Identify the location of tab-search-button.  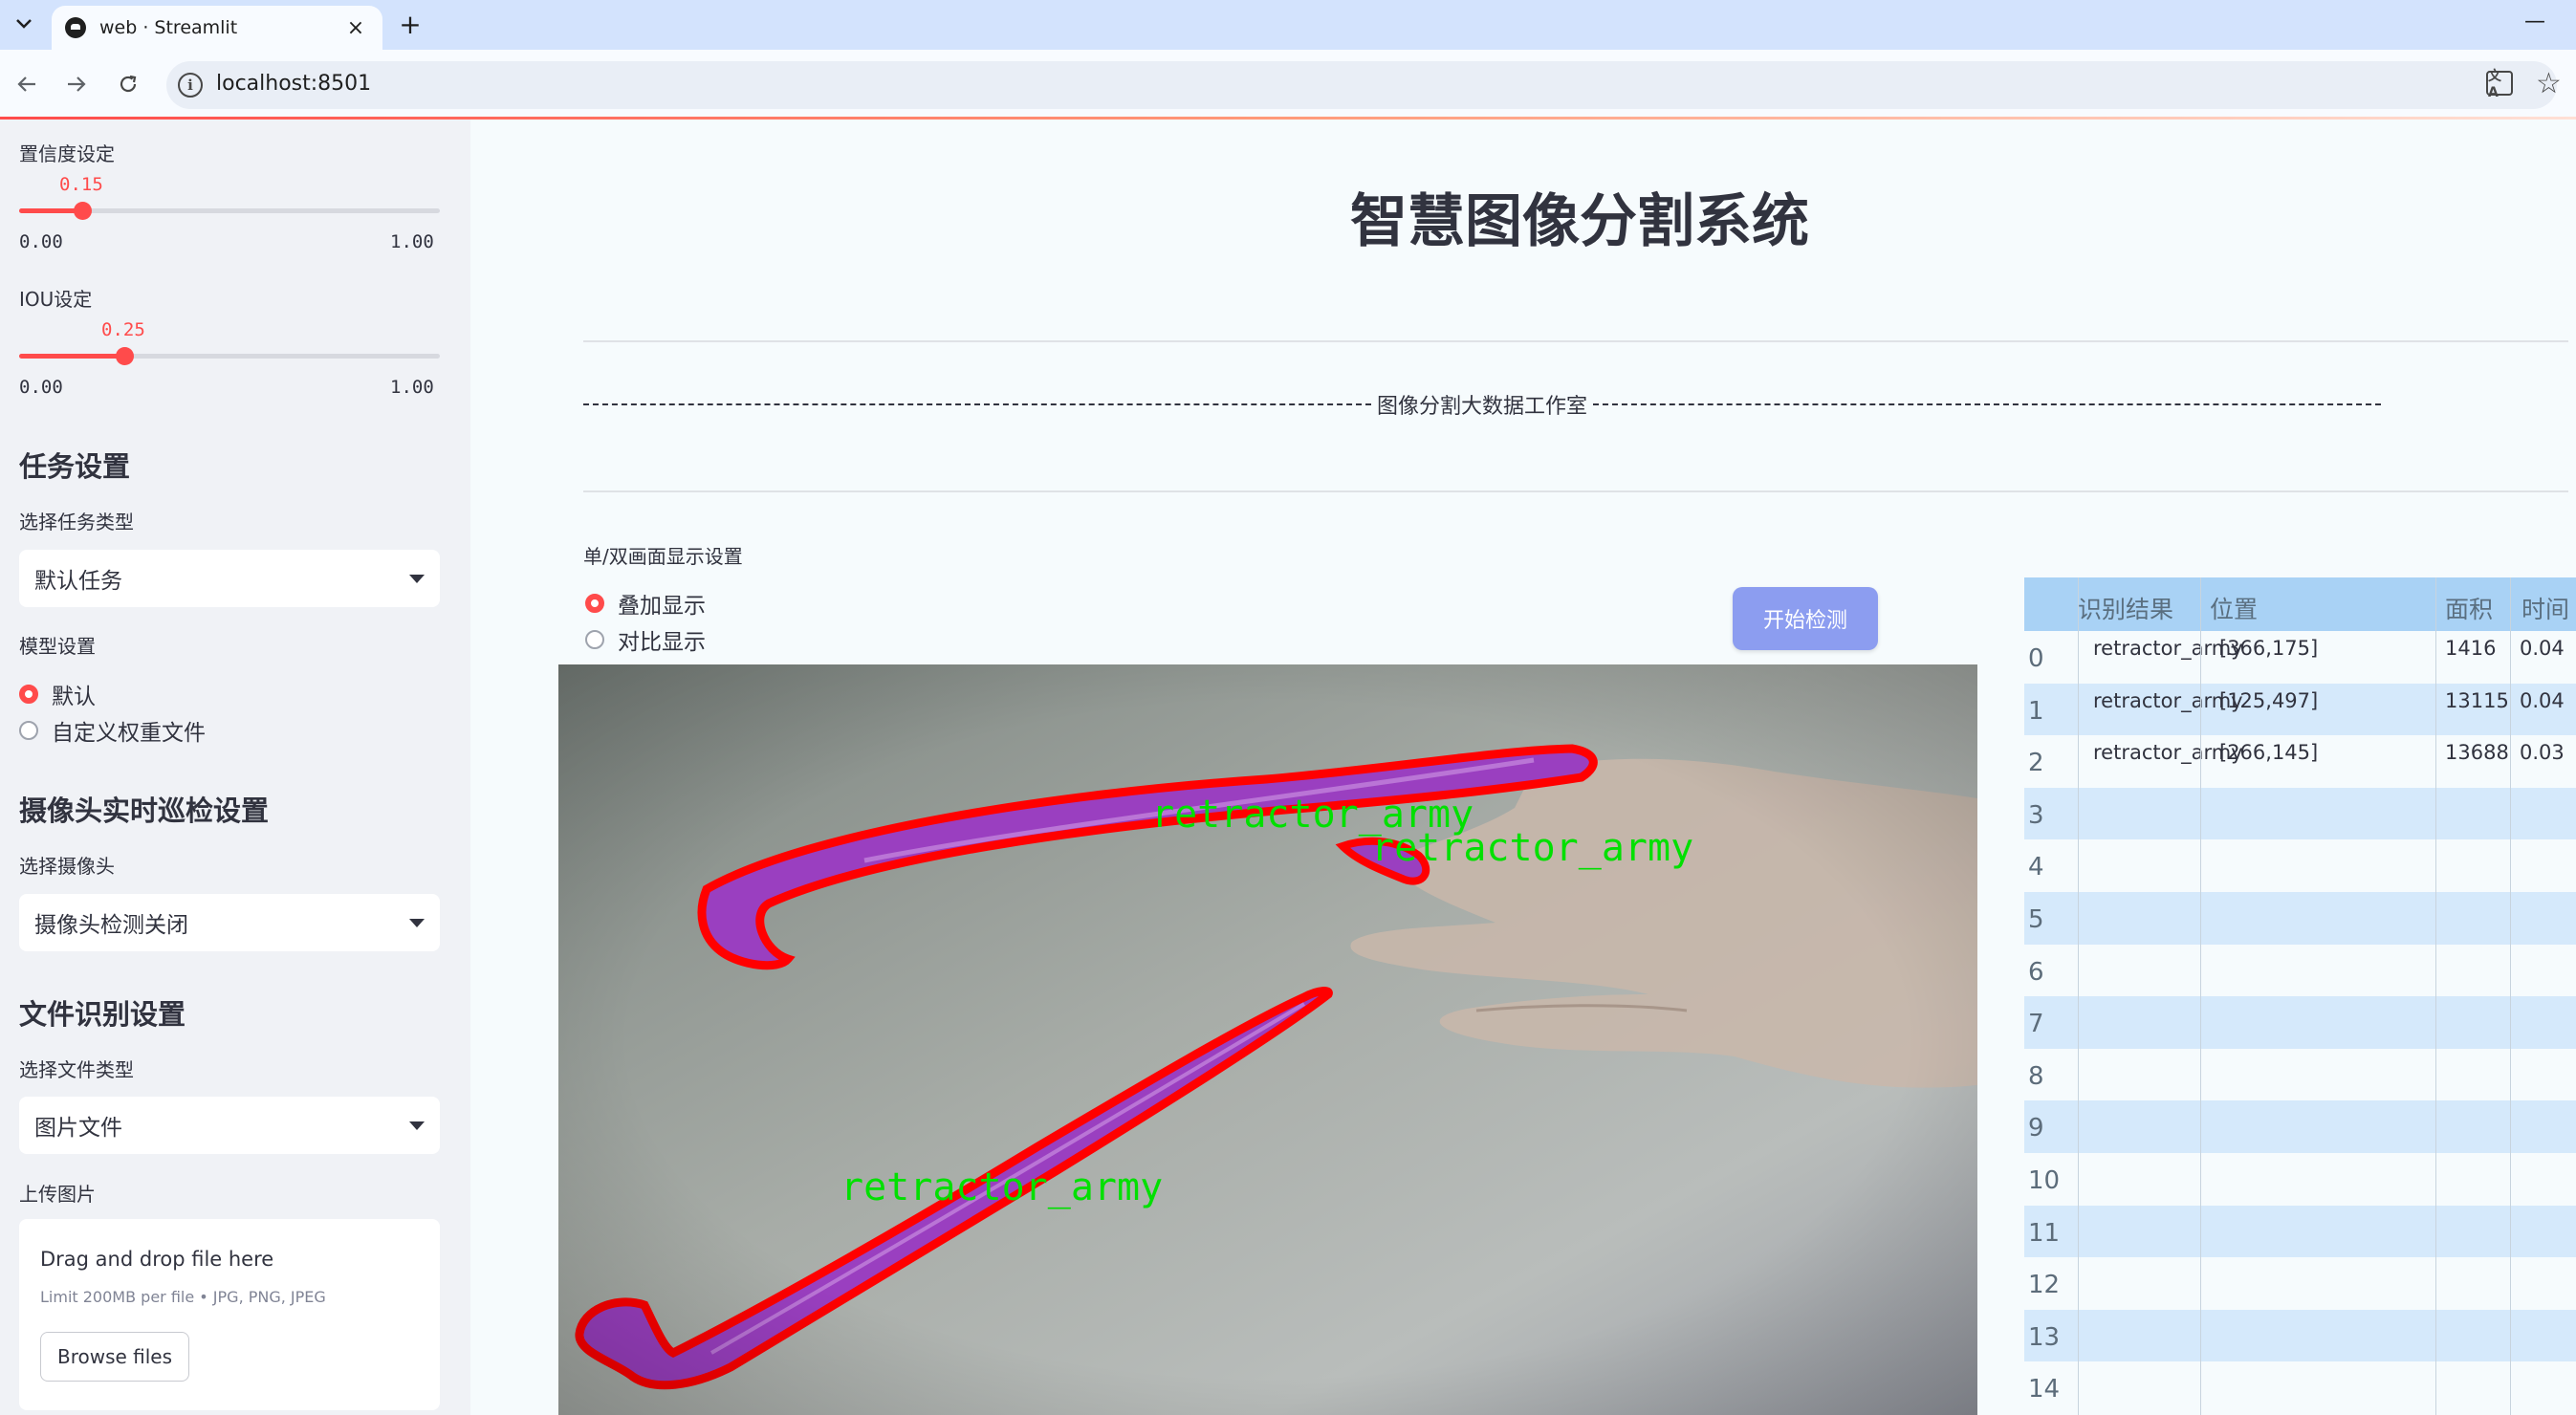
(24, 24).